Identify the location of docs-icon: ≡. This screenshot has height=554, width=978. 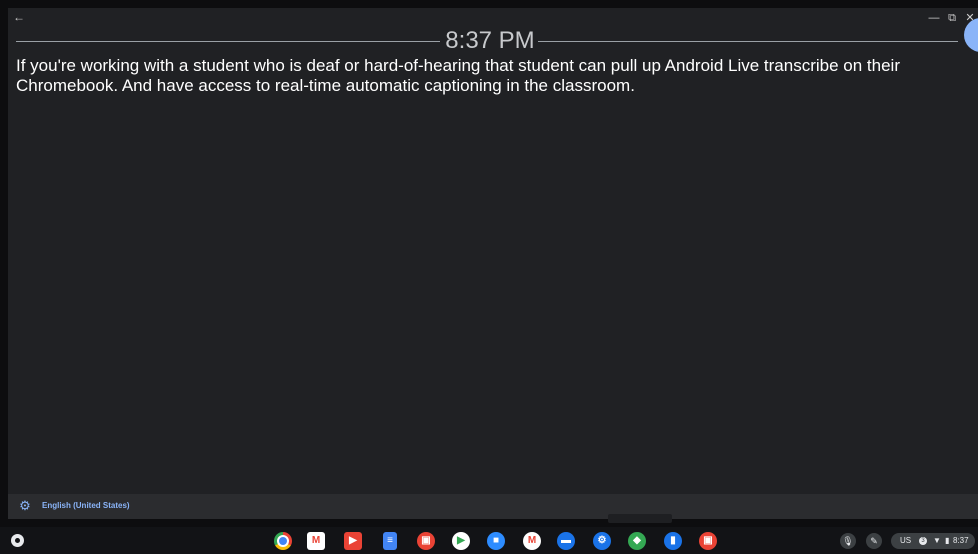
(390, 541).